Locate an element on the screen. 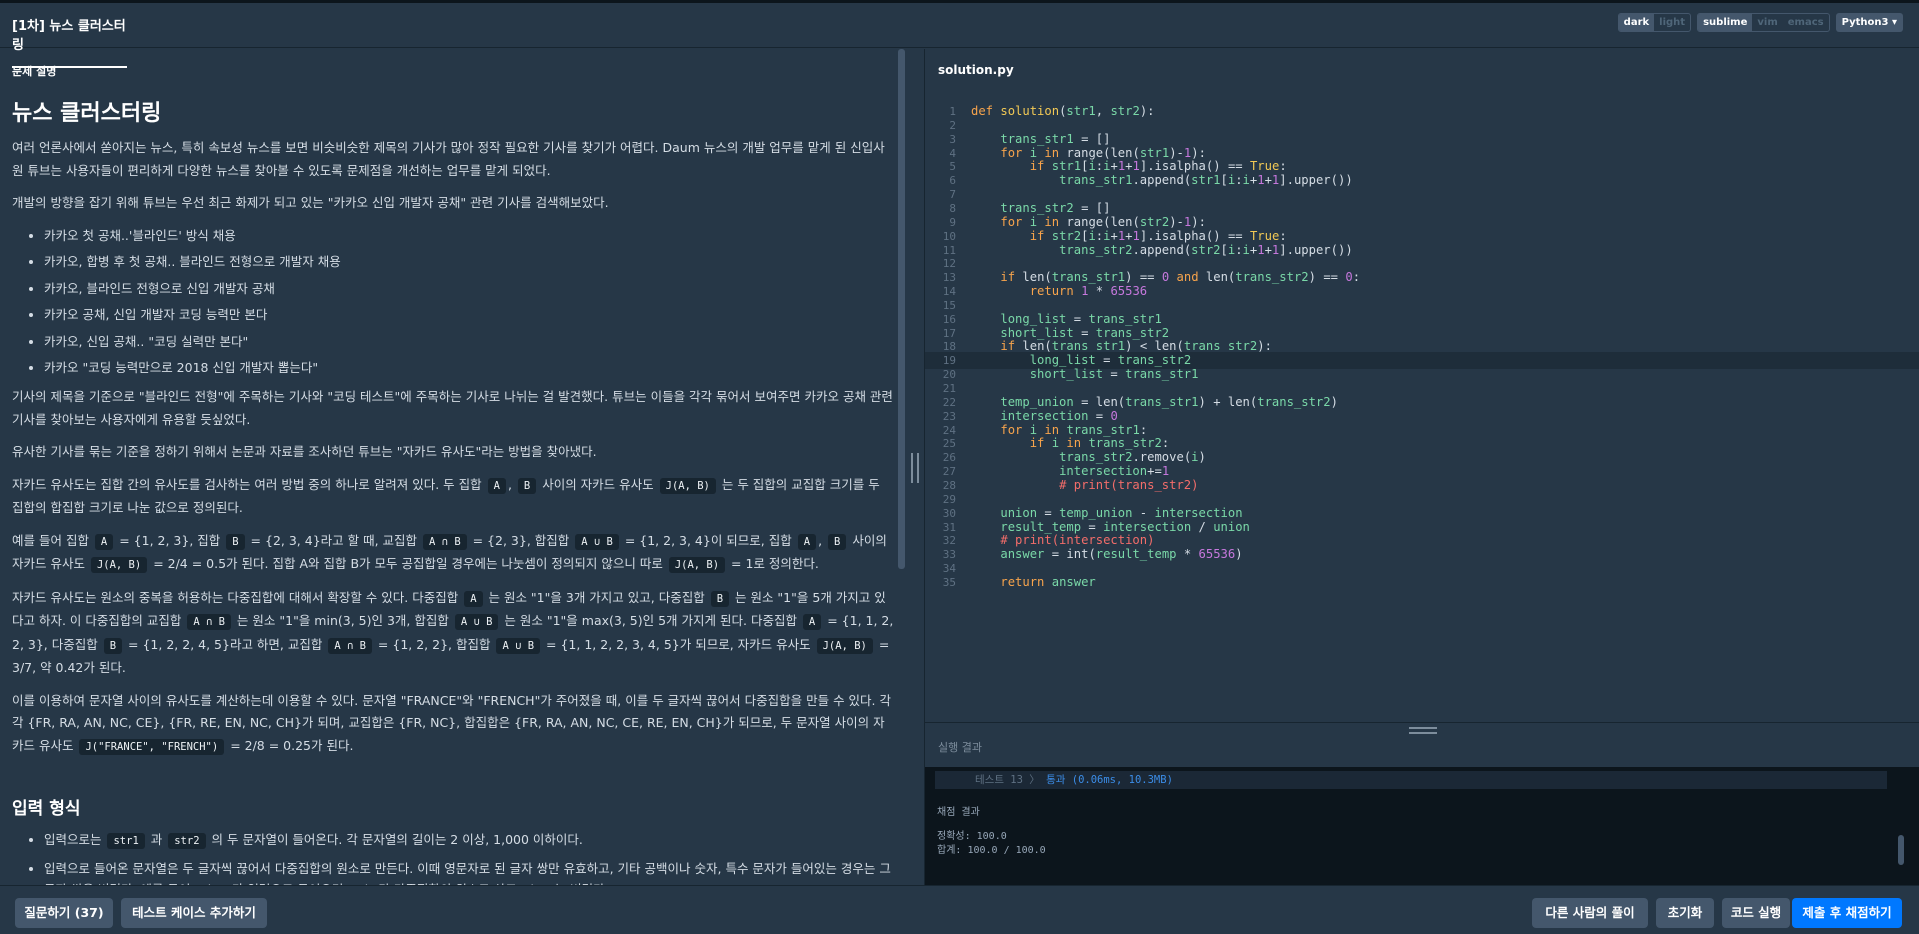  submit-button: 제출 후 채점하기 is located at coordinates (1847, 913).